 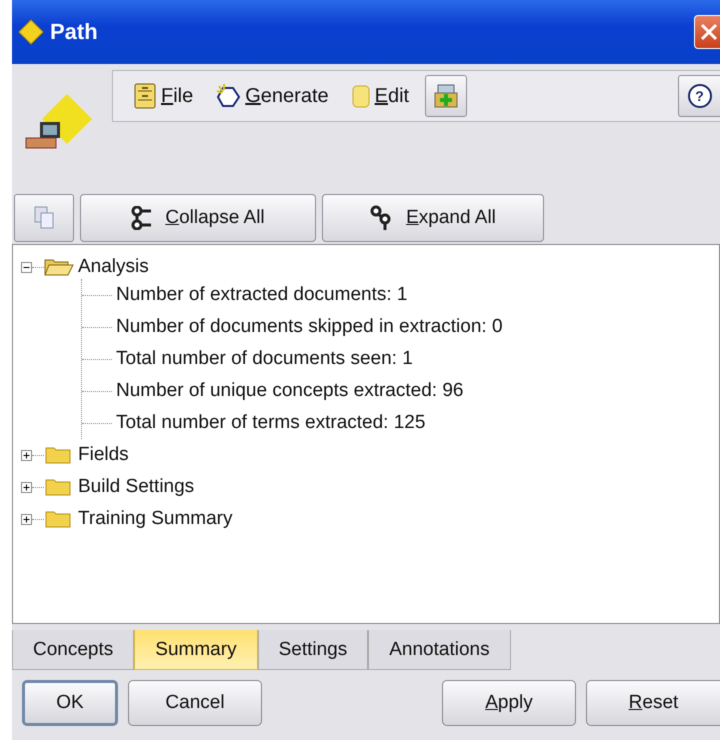 What do you see at coordinates (653, 703) in the screenshot?
I see `dialog-button: Reset` at bounding box center [653, 703].